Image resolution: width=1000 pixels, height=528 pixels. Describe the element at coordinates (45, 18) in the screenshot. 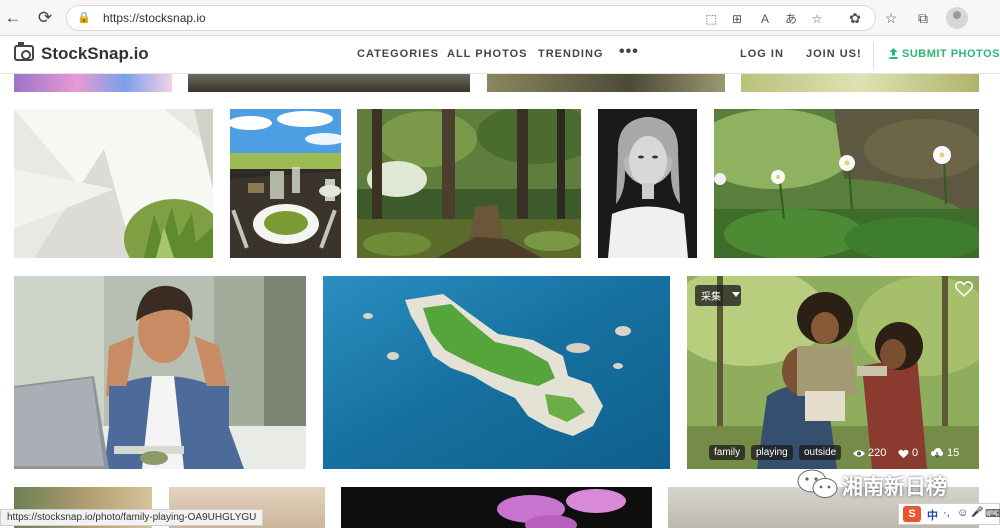

I see `reload-icon: ⟳` at that location.